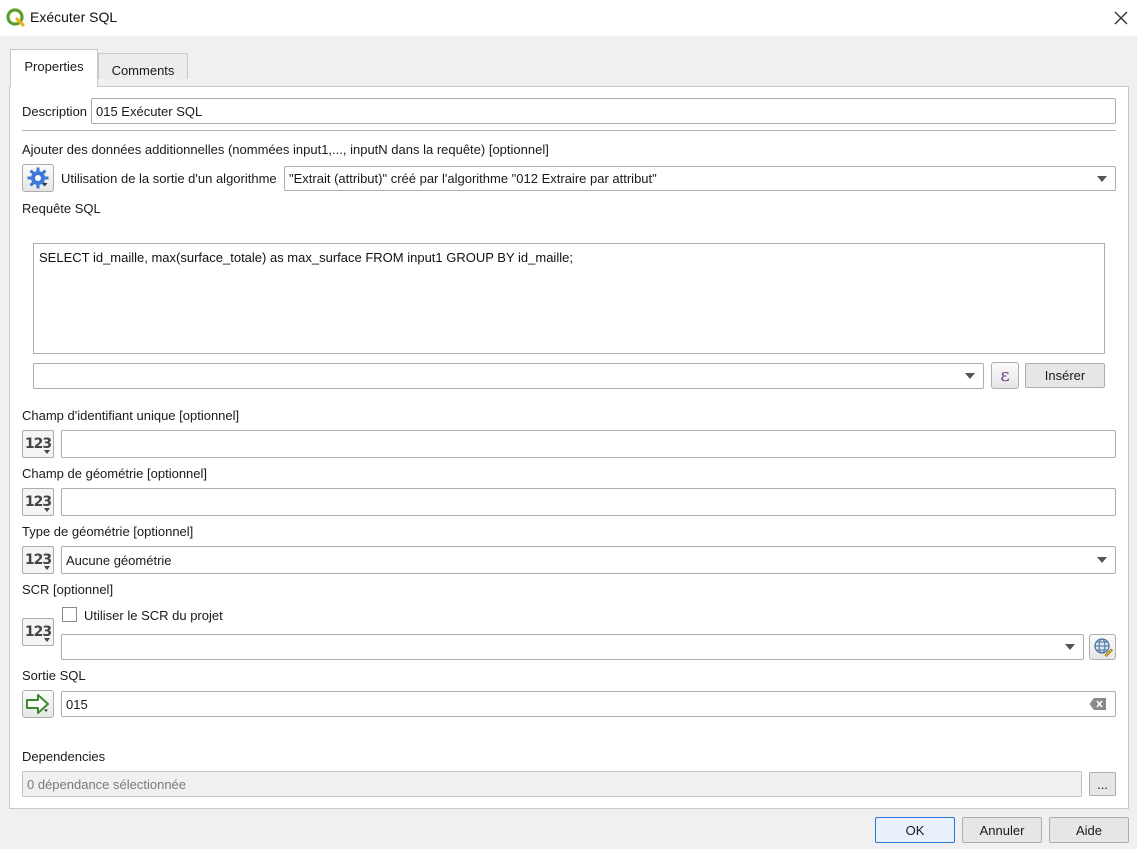 This screenshot has height=849, width=1137. Describe the element at coordinates (588, 502) in the screenshot. I see `geometry-field-input` at that location.